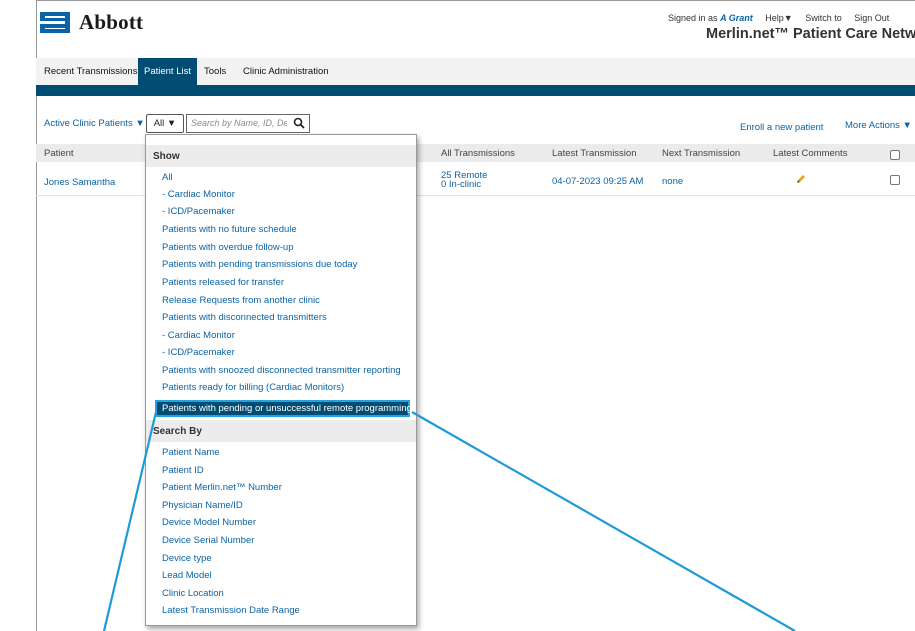  Describe the element at coordinates (187, 575) in the screenshot. I see `search-by-lead-model: Lead Model` at that location.